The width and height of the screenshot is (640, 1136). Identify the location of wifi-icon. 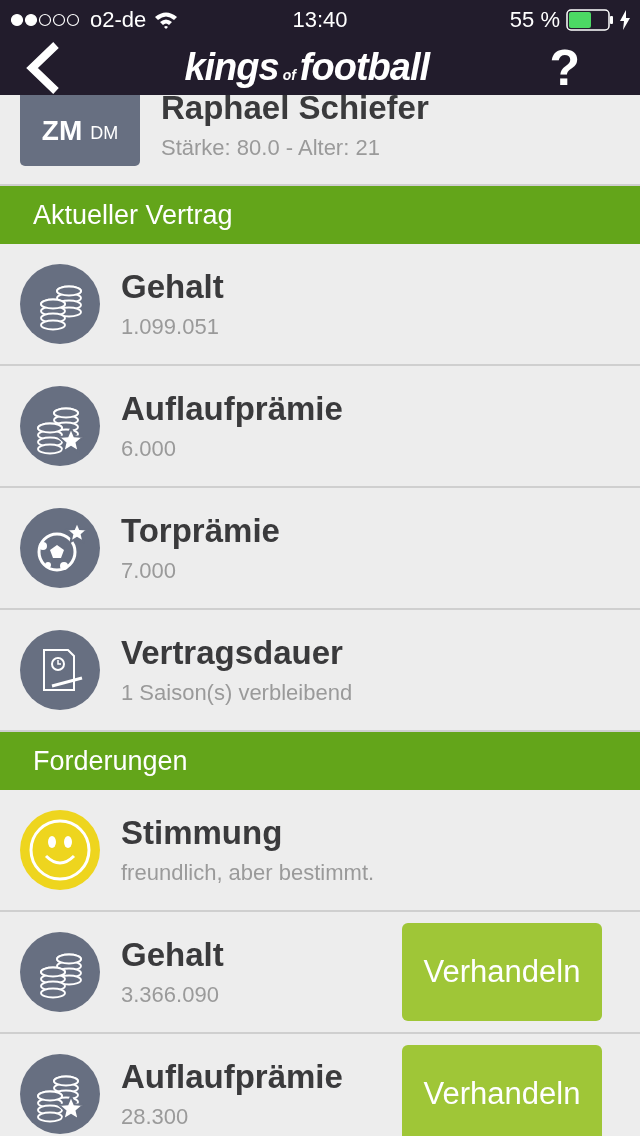
(166, 20).